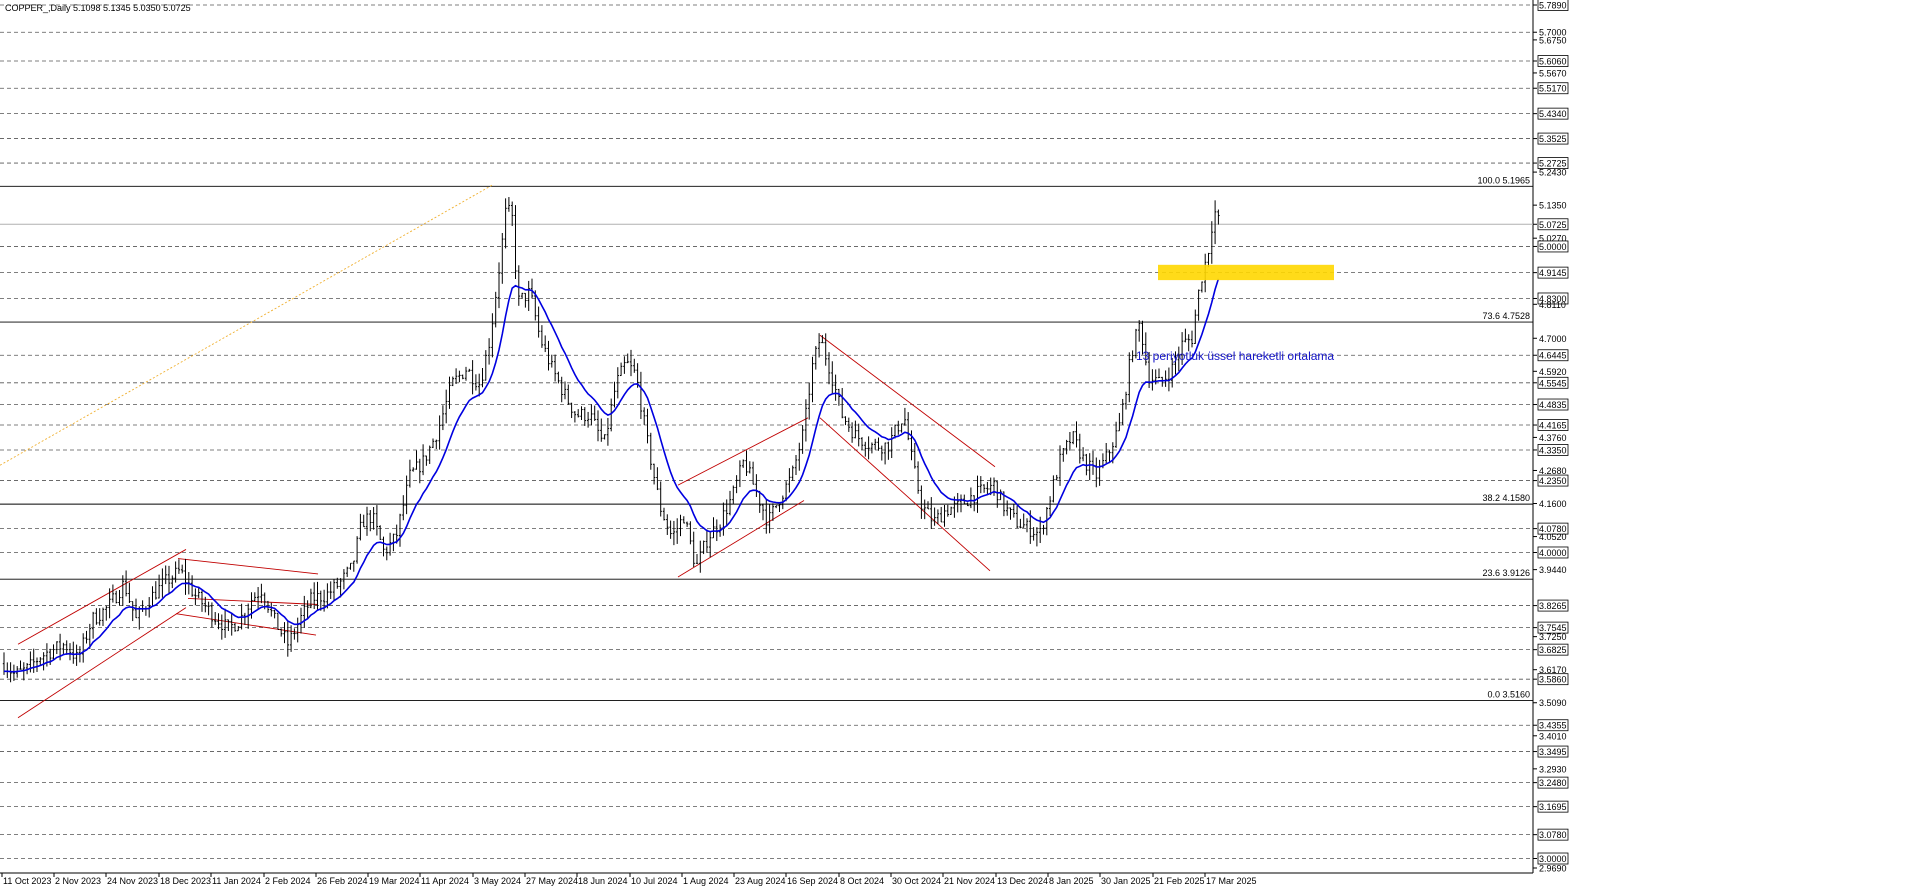 This screenshot has width=1916, height=888. Describe the element at coordinates (1126, 881) in the screenshot. I see `x-tick-label: 30 Jan 2025` at that location.